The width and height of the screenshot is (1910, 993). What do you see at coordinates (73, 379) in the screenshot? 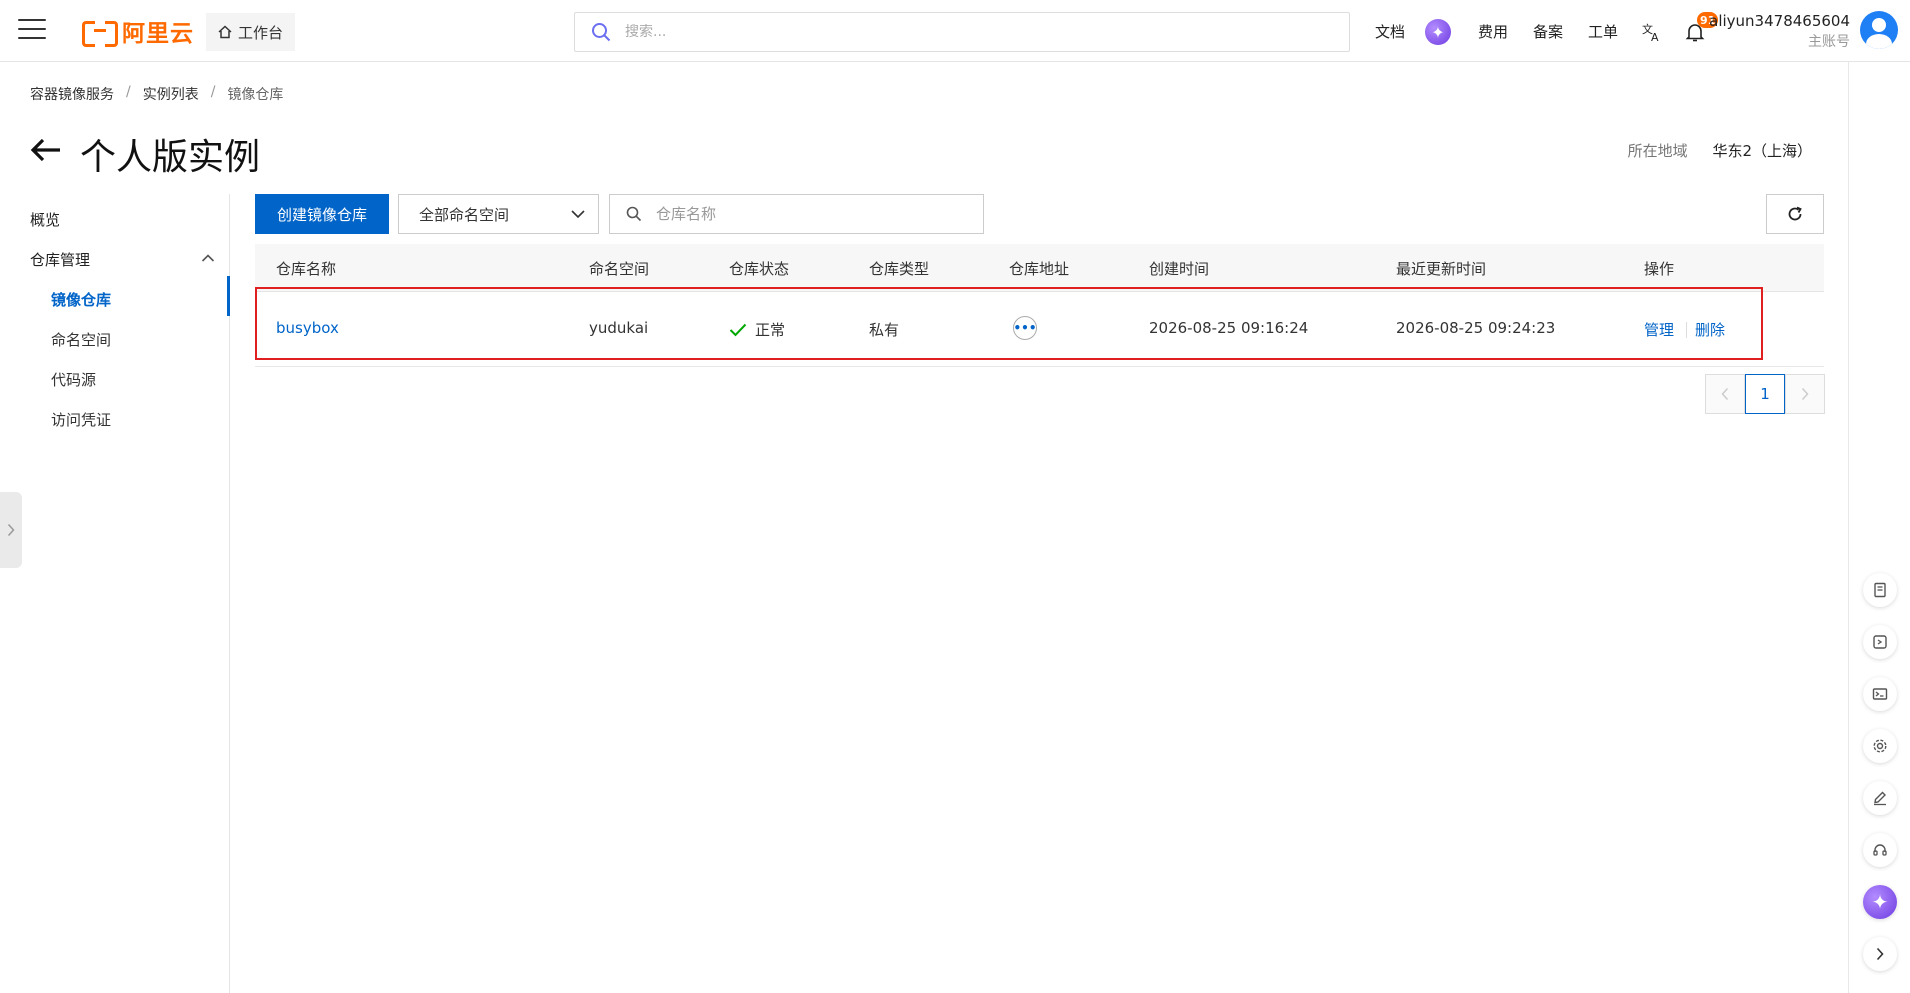
I see `sidebar-item-code-source: 代码源` at bounding box center [73, 379].